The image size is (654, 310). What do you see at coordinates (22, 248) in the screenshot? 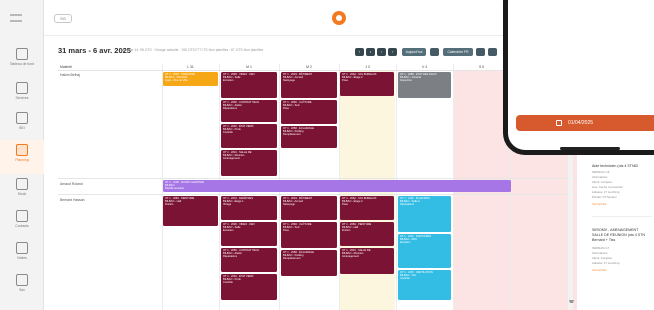
I see `visits-icon` at bounding box center [22, 248].